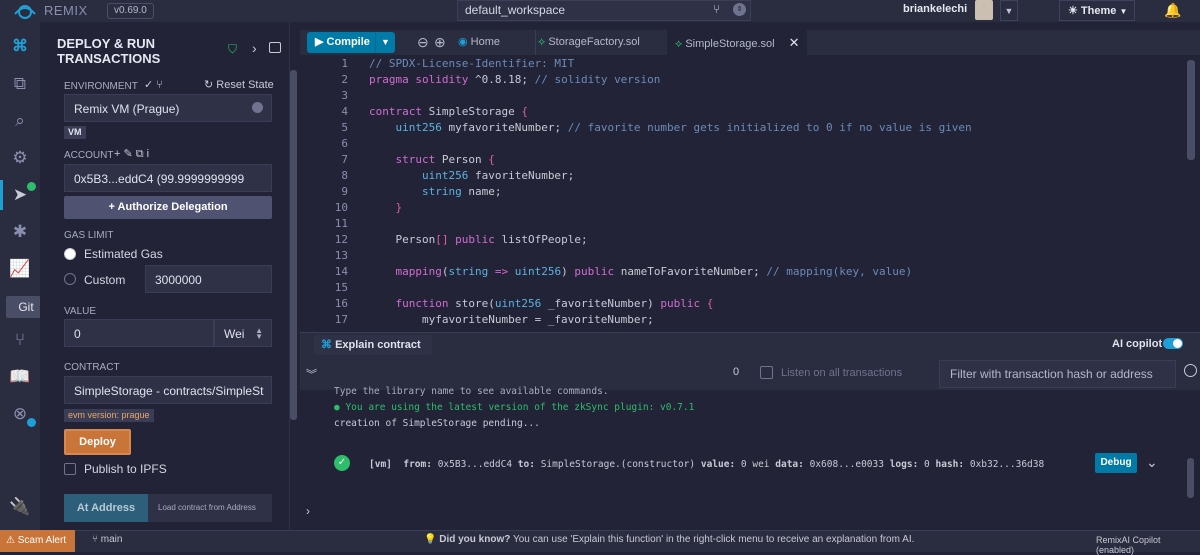 The height and width of the screenshot is (555, 1200). Describe the element at coordinates (254, 48) in the screenshot. I see `chevron-right-icon: ›` at that location.